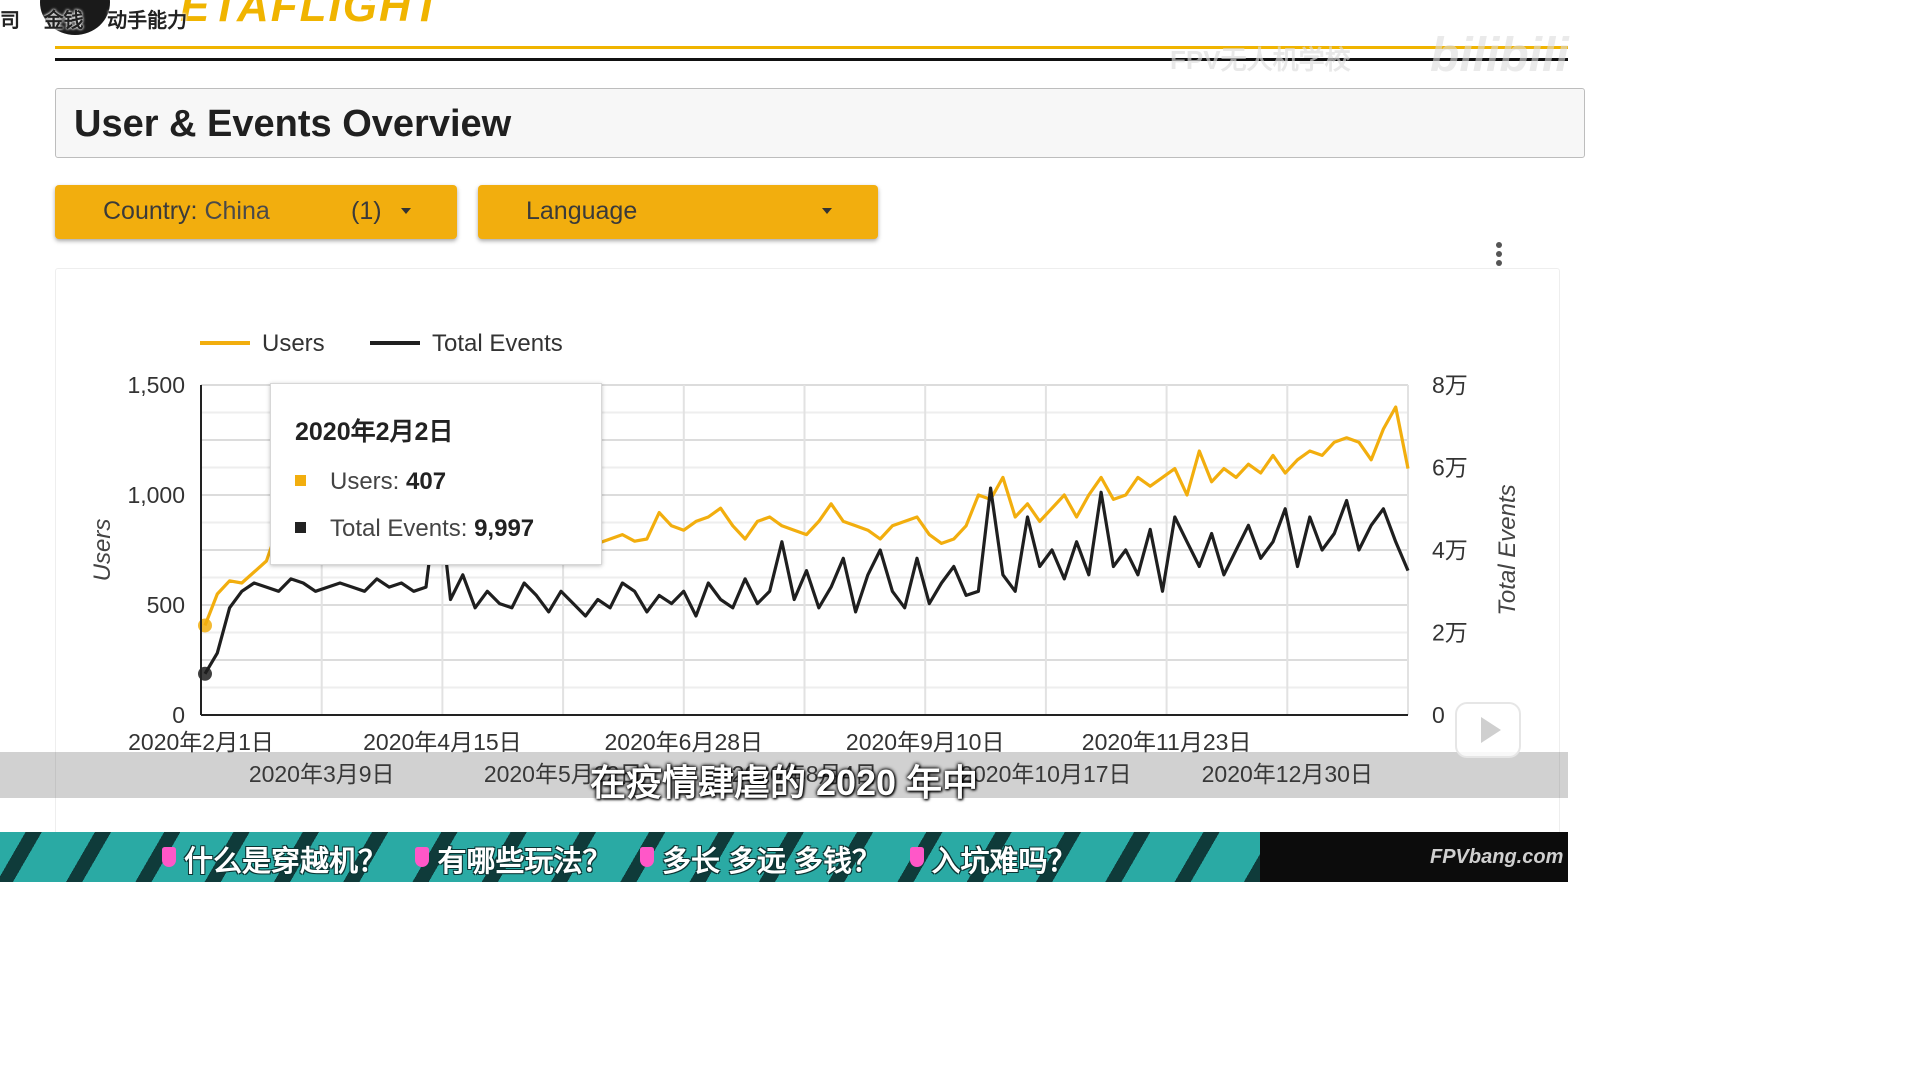 Image resolution: width=1920 pixels, height=1080 pixels. What do you see at coordinates (1450, 385) in the screenshot?
I see `y-right-tick-label: 8万` at bounding box center [1450, 385].